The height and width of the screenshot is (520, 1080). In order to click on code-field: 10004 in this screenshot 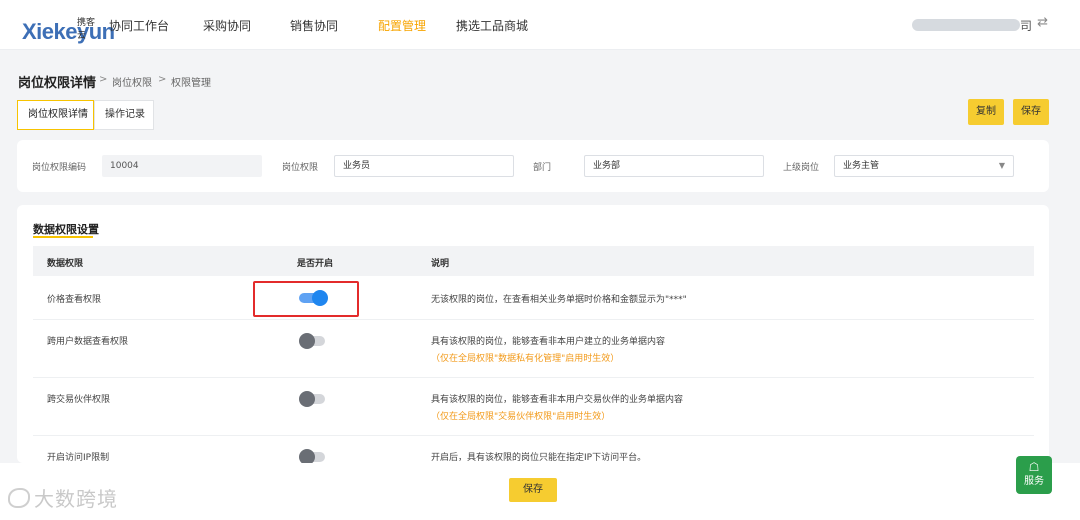, I will do `click(182, 166)`.